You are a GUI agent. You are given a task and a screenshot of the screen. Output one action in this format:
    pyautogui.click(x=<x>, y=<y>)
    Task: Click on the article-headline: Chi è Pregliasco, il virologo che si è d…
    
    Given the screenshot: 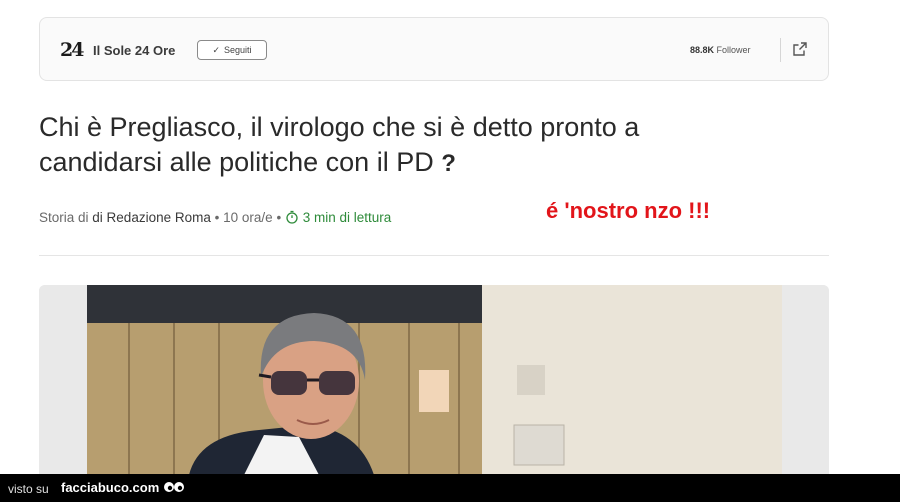 What is the action you would take?
    pyautogui.click(x=399, y=145)
    